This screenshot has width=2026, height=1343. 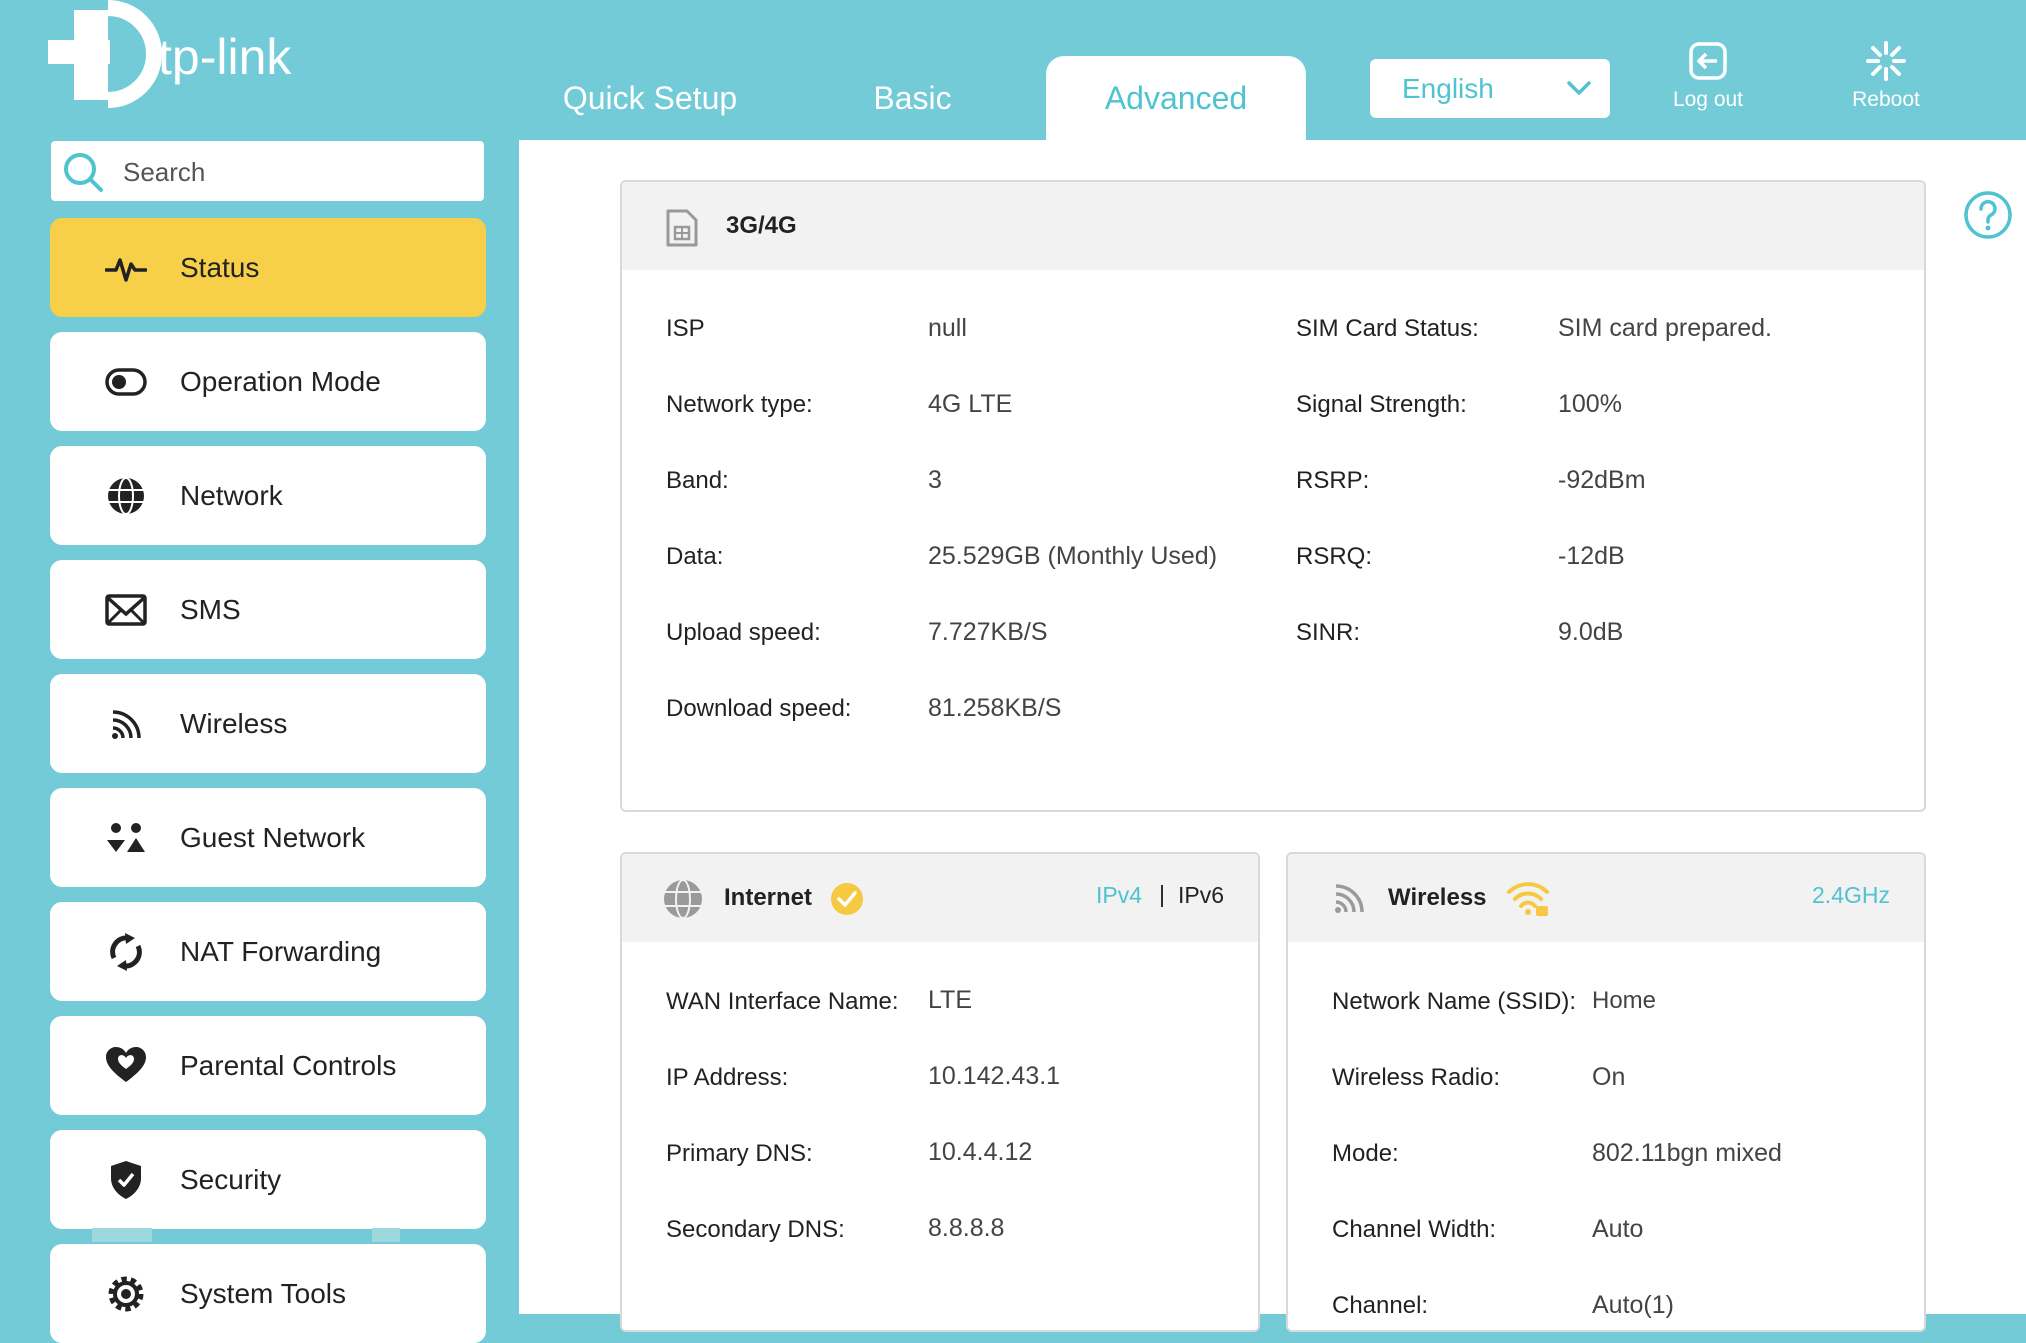 What do you see at coordinates (1886, 61) in the screenshot?
I see `reboot-icon` at bounding box center [1886, 61].